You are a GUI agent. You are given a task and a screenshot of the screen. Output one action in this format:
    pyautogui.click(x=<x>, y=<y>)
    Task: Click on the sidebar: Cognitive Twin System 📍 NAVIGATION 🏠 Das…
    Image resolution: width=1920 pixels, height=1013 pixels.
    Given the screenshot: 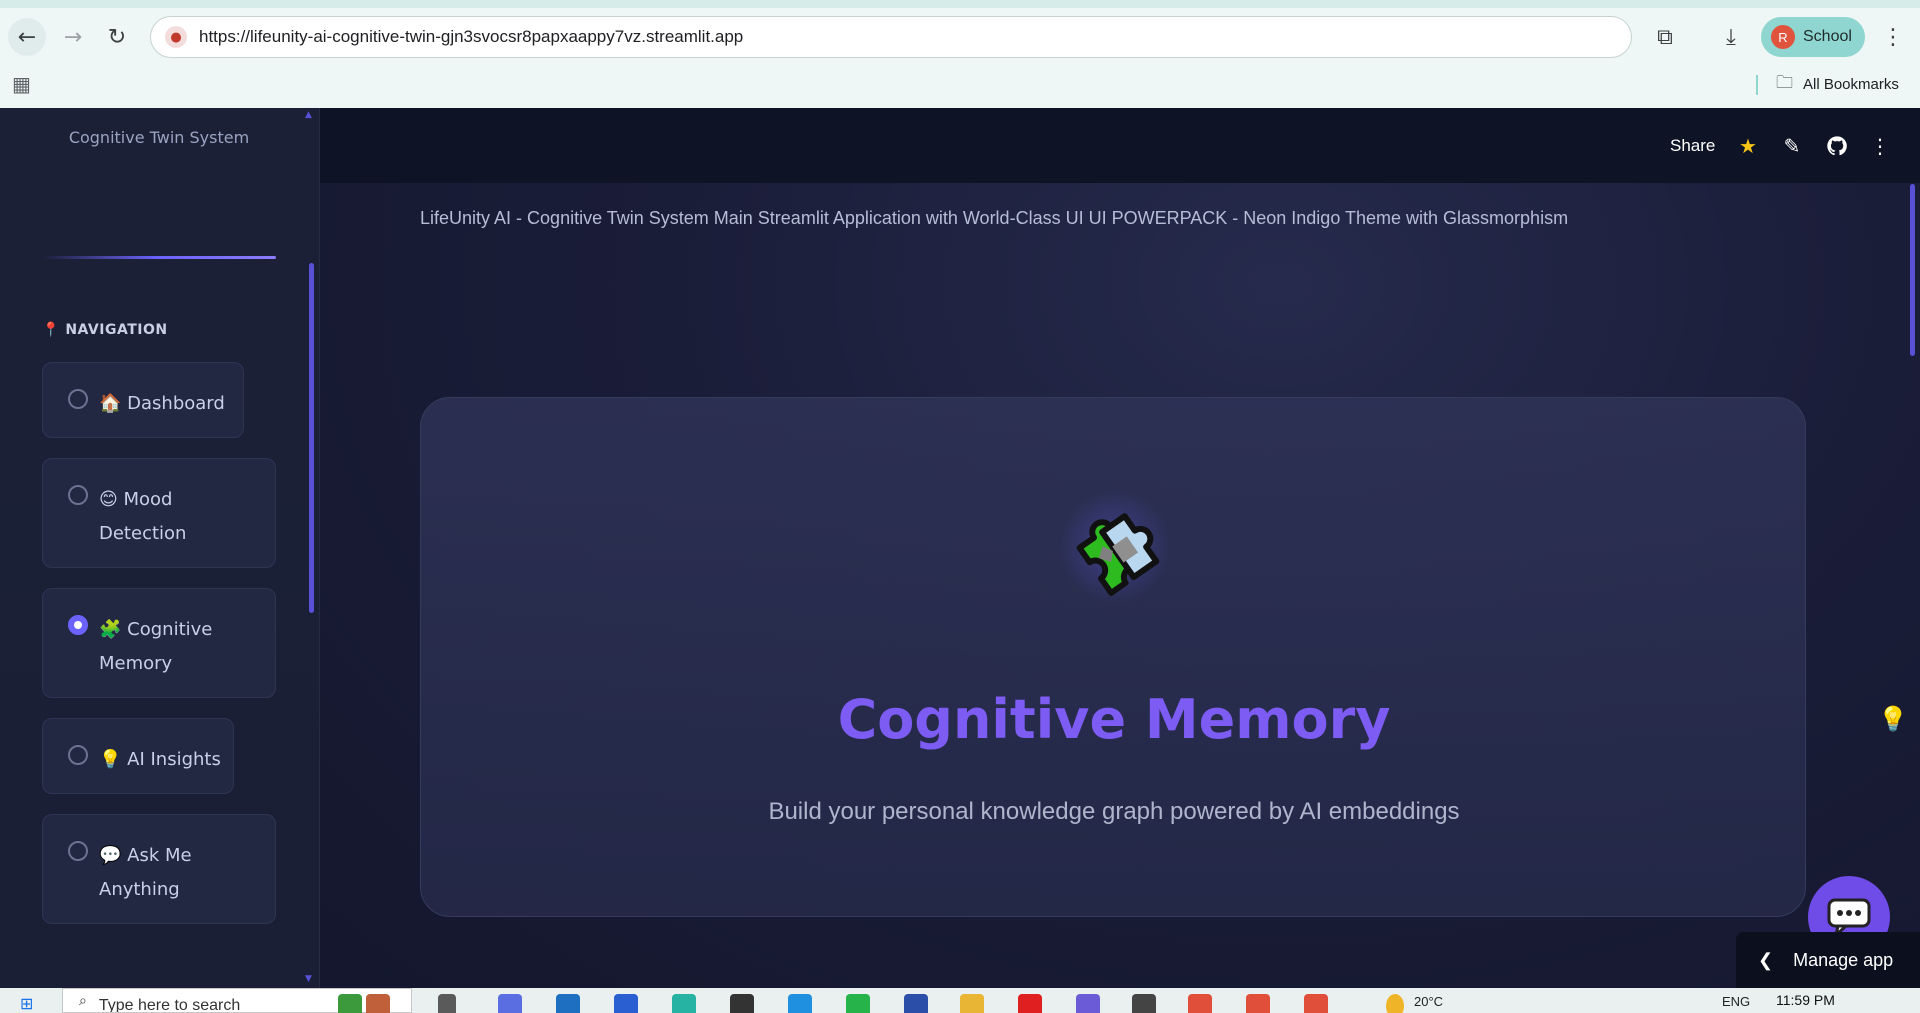 What is the action you would take?
    pyautogui.click(x=160, y=548)
    